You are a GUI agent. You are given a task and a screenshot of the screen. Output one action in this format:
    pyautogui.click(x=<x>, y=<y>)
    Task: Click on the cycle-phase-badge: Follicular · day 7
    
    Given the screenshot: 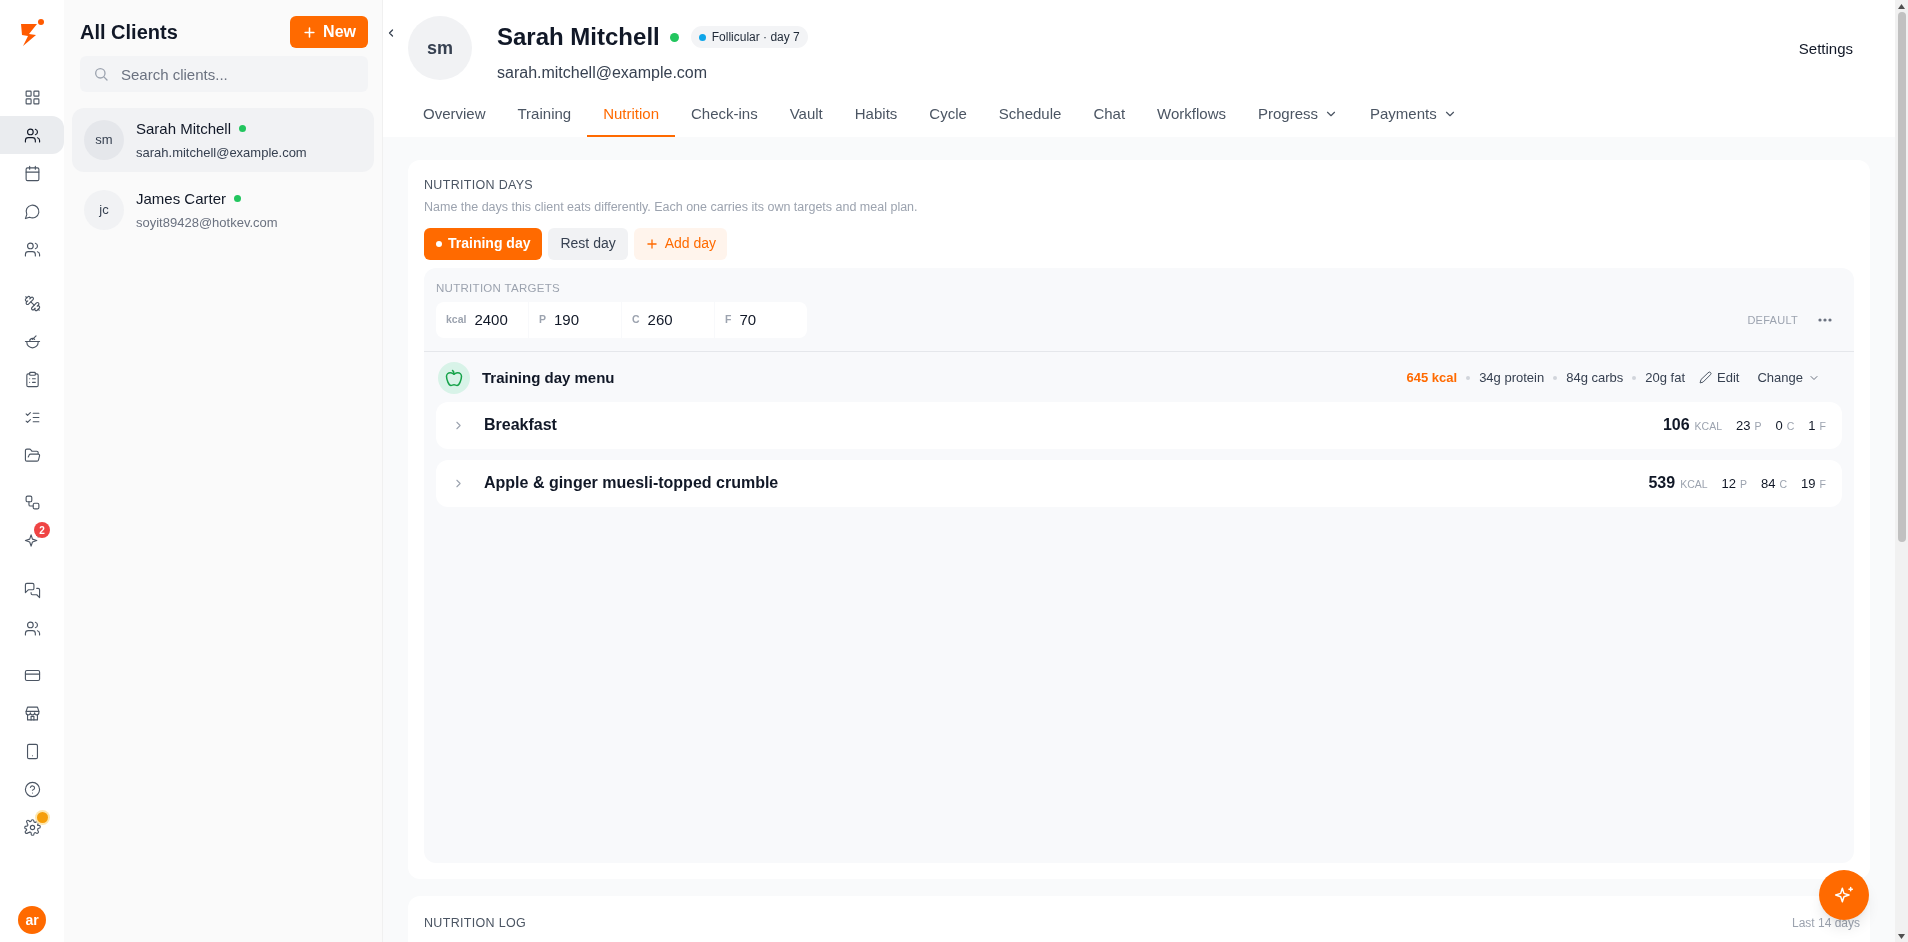 What is the action you would take?
    pyautogui.click(x=749, y=37)
    